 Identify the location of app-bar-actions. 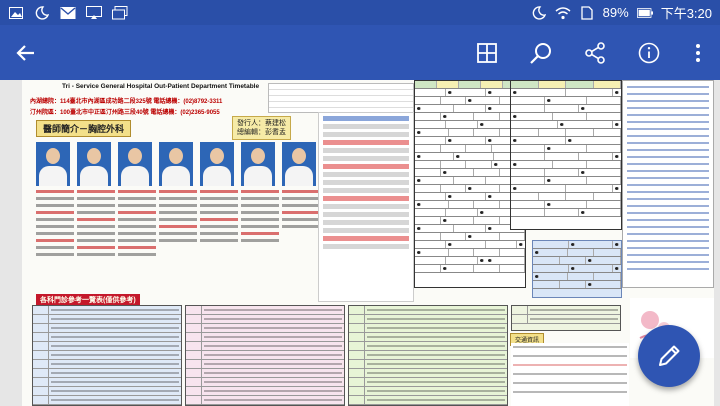
(590, 52).